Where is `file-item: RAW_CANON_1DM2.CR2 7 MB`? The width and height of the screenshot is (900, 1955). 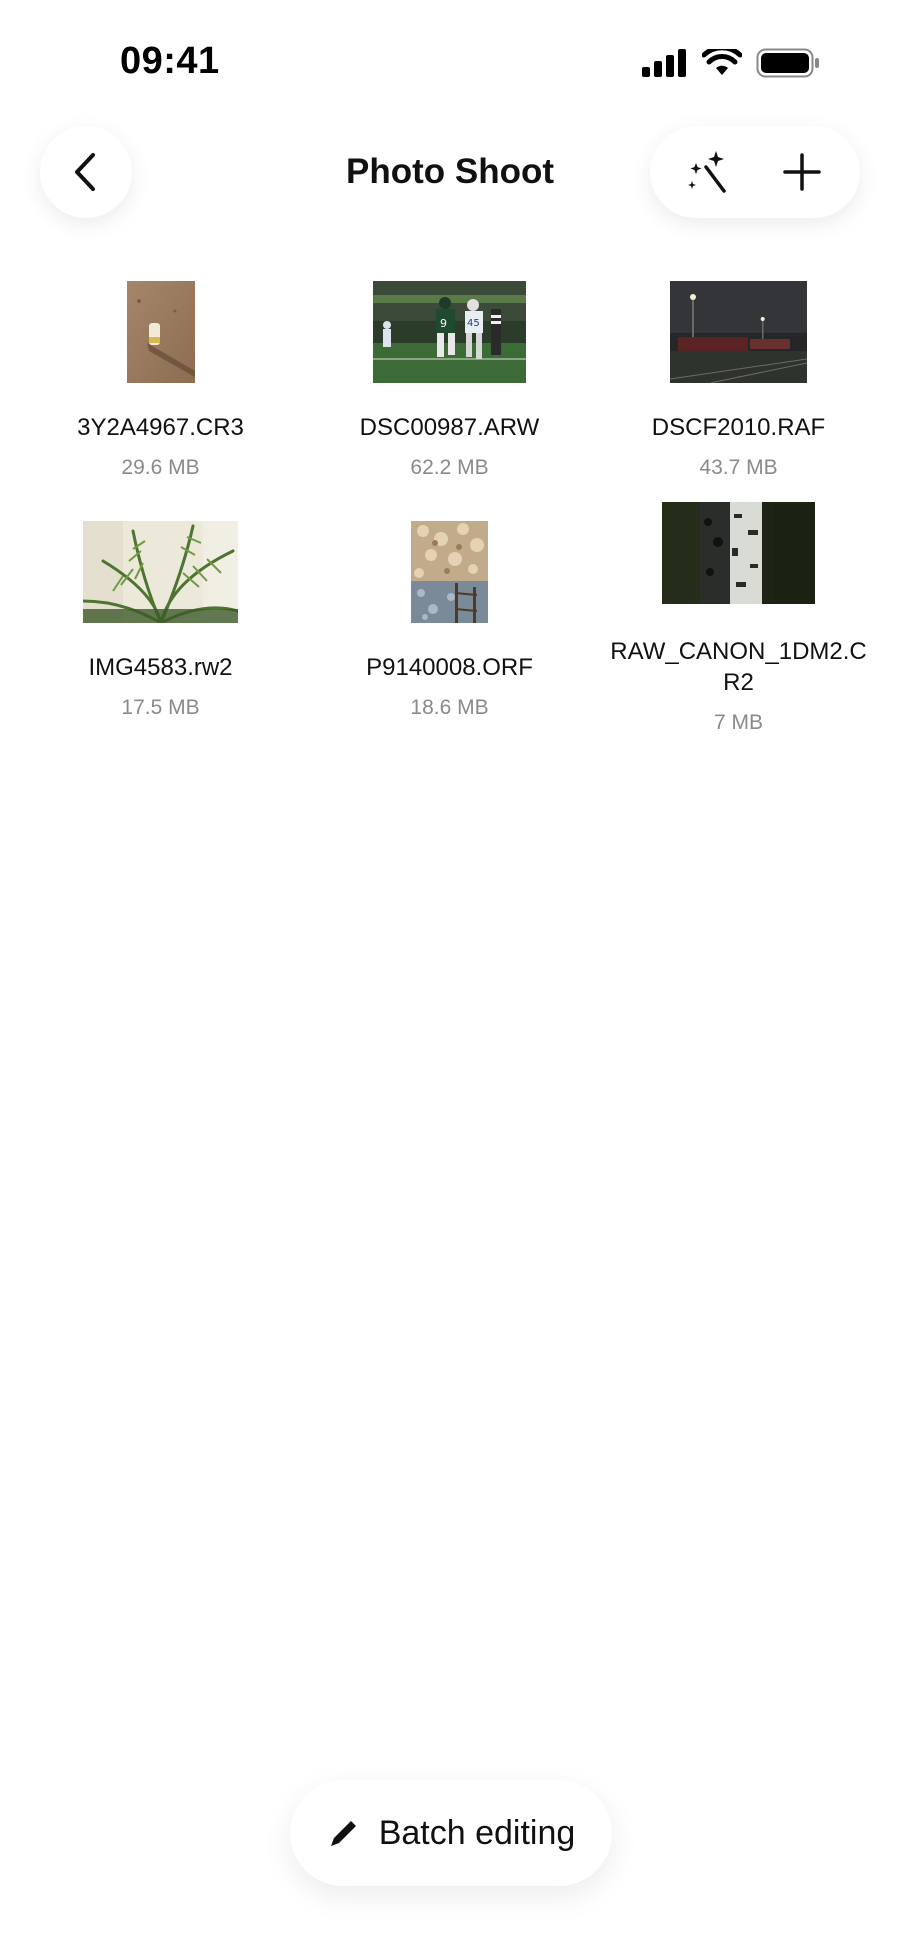
file-item: RAW_CANON_1DM2.CR2 7 MB is located at coordinates (738, 618).